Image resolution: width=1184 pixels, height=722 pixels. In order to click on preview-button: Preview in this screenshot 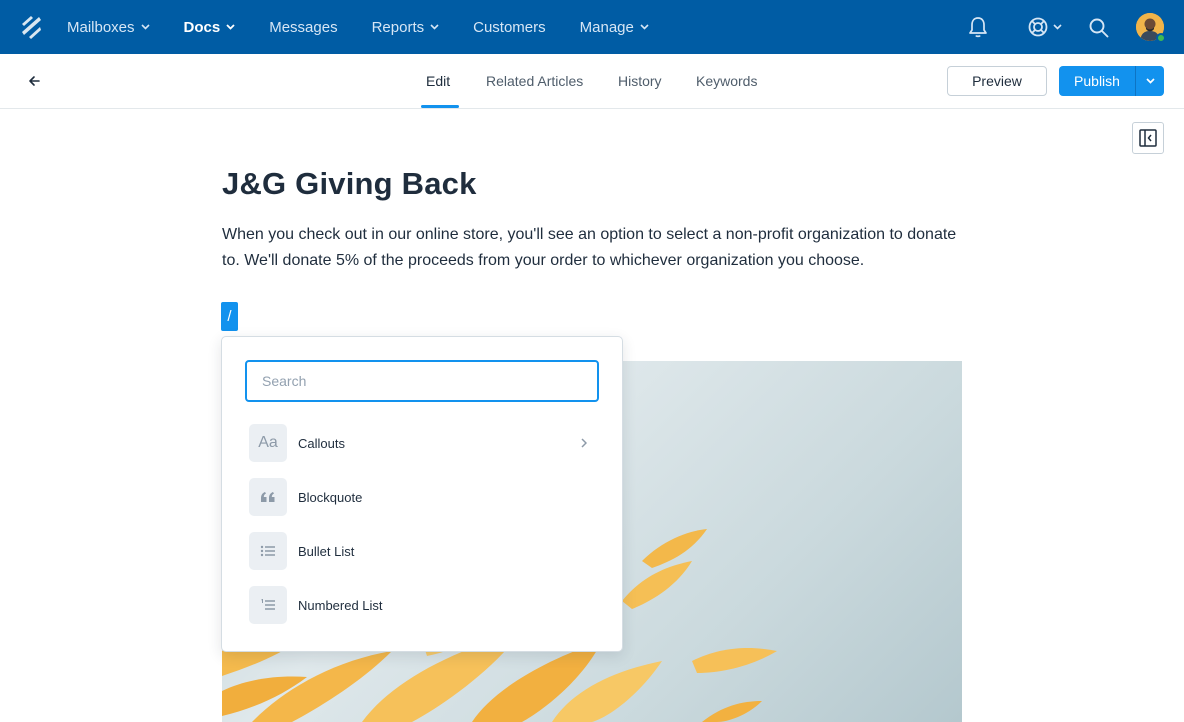, I will do `click(997, 81)`.